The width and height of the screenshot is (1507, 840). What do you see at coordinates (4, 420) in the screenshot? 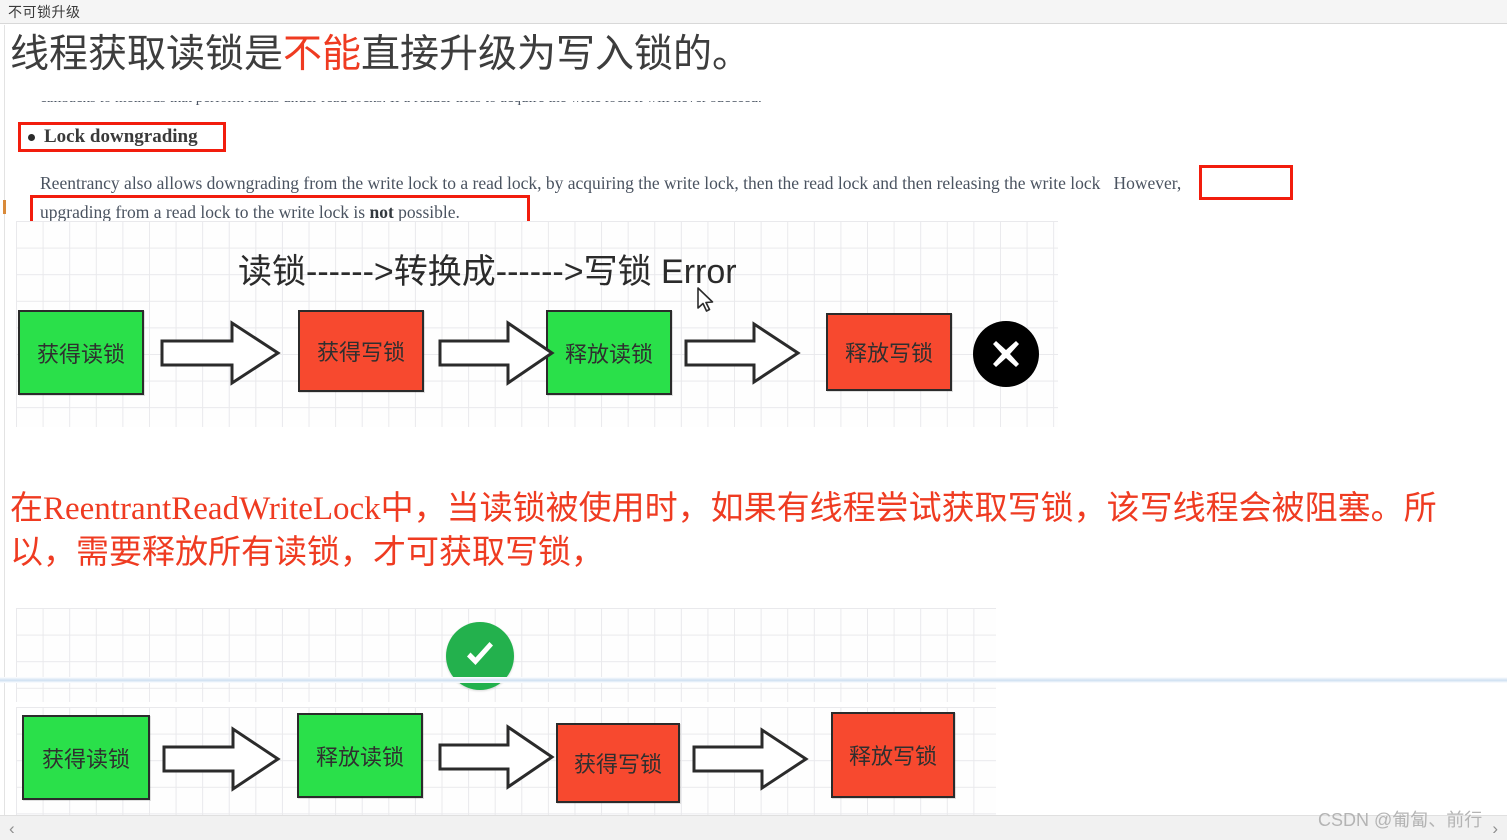
I see `page-left-rule` at bounding box center [4, 420].